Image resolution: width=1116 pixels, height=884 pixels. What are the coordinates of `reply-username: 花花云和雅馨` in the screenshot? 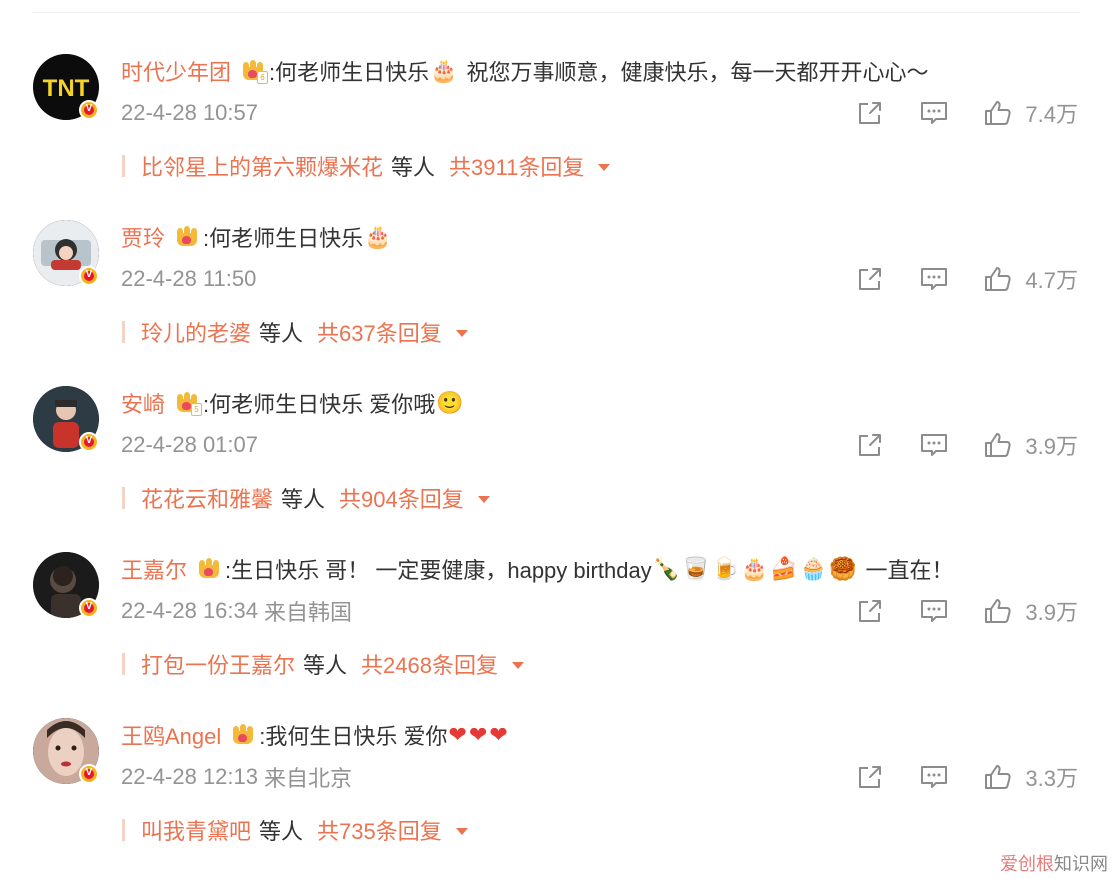 It's located at (207, 498).